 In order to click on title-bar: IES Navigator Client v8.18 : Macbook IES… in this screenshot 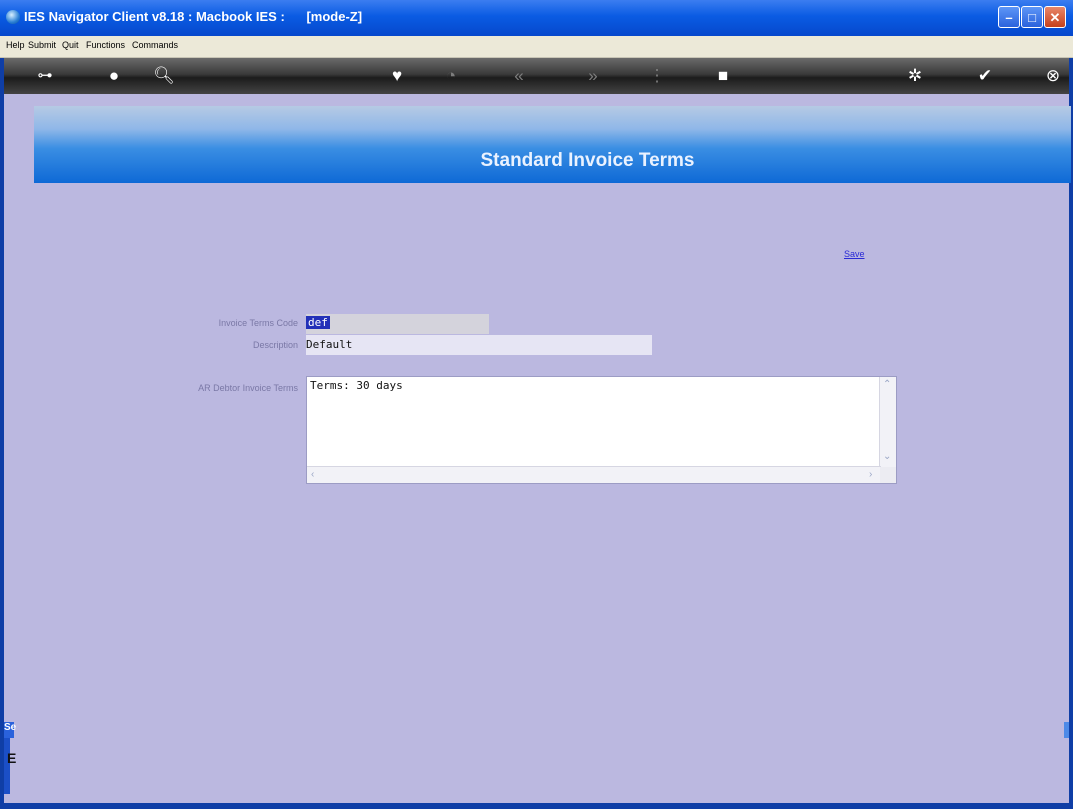, I will do `click(536, 18)`.